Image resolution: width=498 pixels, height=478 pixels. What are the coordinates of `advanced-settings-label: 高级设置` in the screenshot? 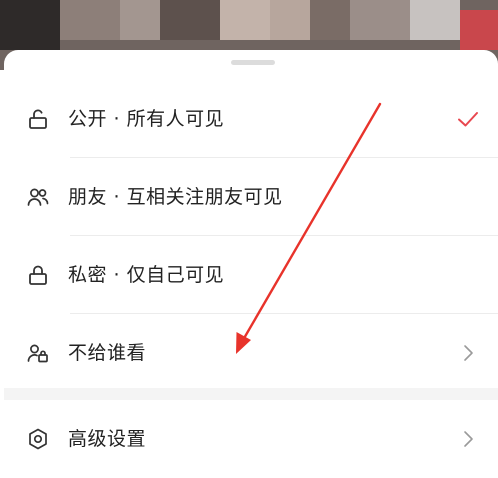 It's located at (107, 439).